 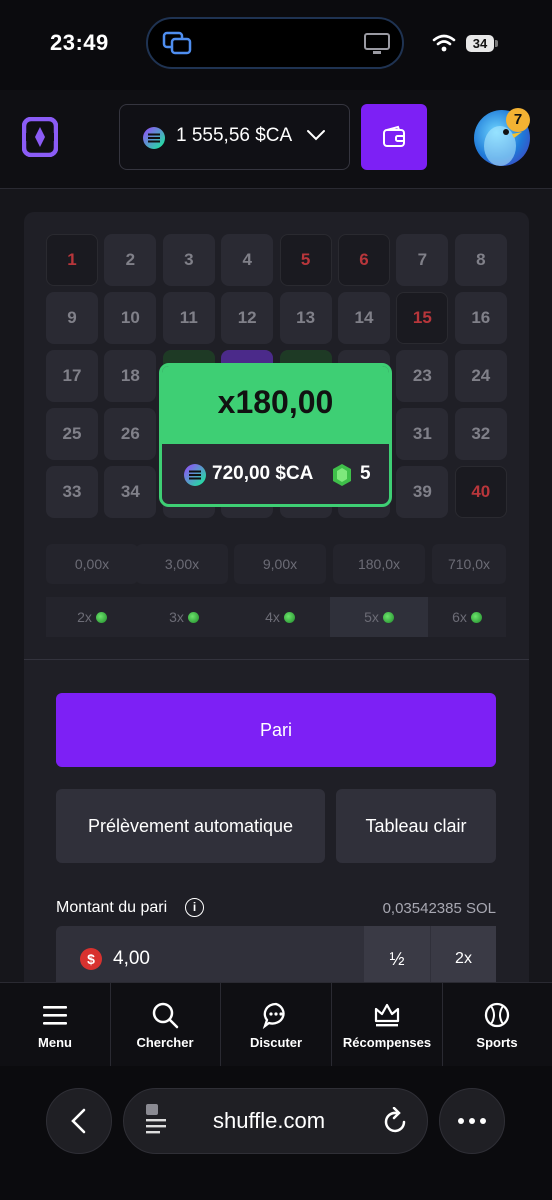 I want to click on multiplier-cell: 180,0x, so click(x=379, y=564).